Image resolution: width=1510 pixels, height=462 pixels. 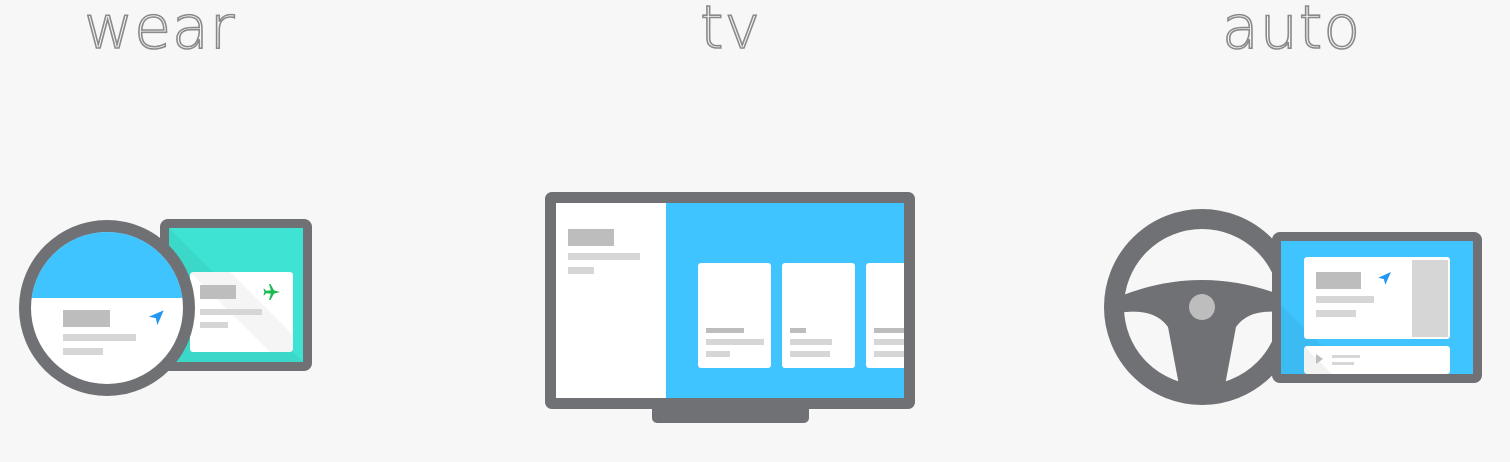 I want to click on car-display, so click(x=1377, y=307).